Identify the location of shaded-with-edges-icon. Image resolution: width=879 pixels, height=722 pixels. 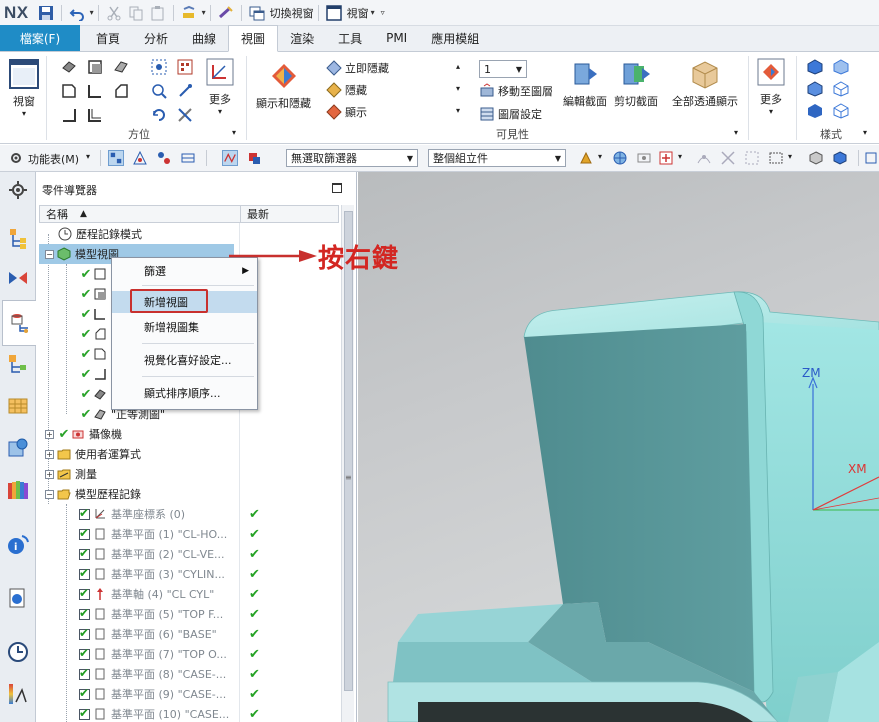
(815, 67).